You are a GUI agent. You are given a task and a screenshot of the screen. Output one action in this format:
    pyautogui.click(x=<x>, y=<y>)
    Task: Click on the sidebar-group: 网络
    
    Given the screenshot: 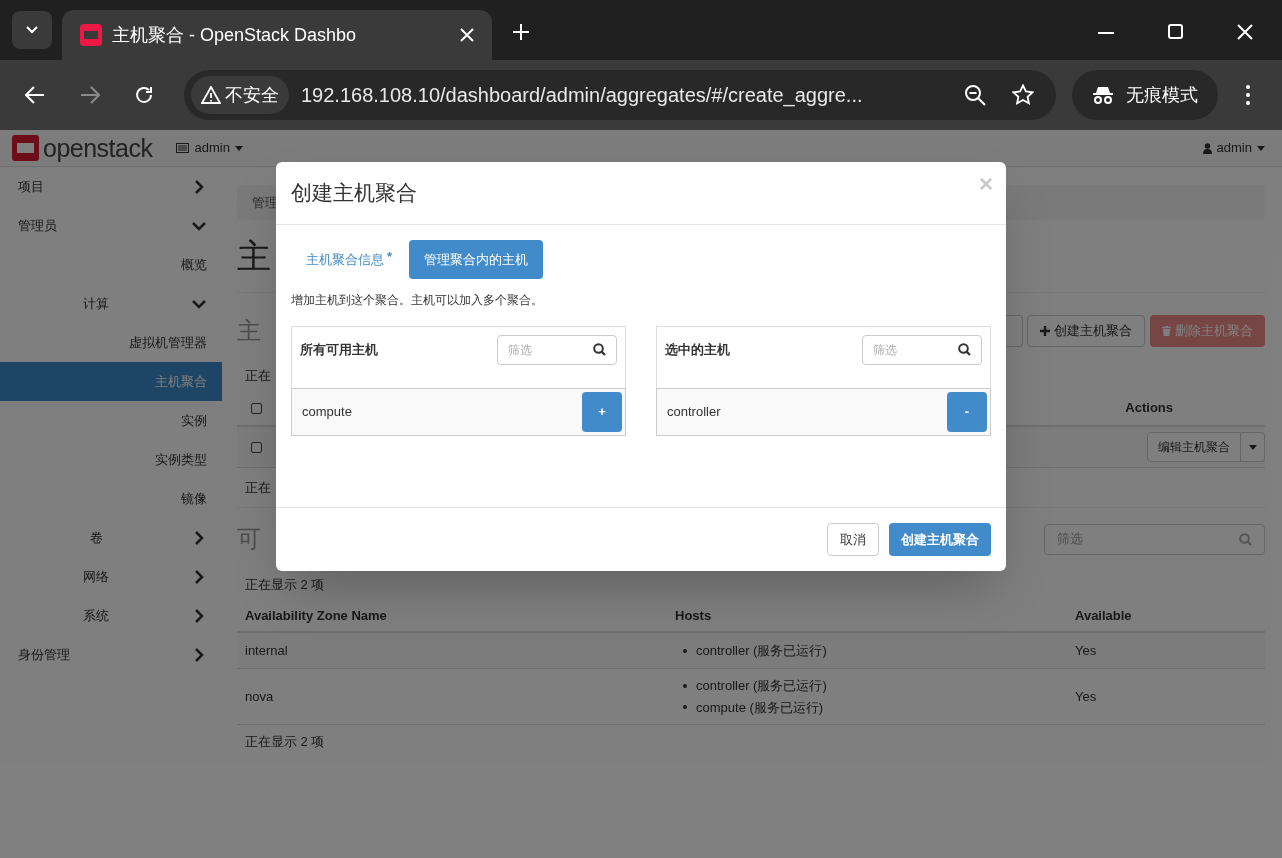 What is the action you would take?
    pyautogui.click(x=111, y=576)
    